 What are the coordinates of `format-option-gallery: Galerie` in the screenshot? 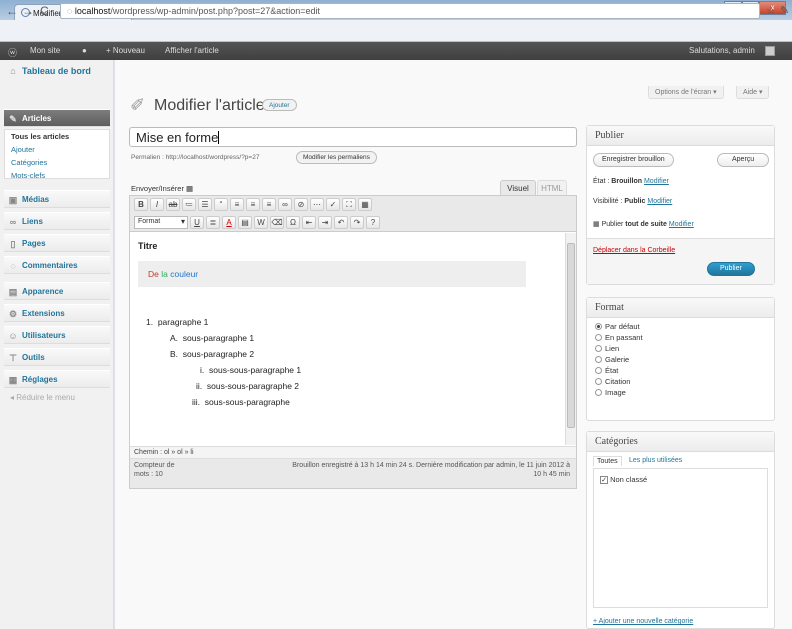 It's located at (612, 359).